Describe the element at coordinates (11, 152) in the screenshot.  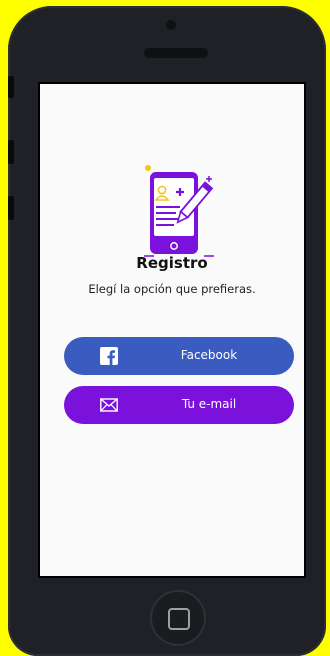
I see `volume-up-button` at that location.